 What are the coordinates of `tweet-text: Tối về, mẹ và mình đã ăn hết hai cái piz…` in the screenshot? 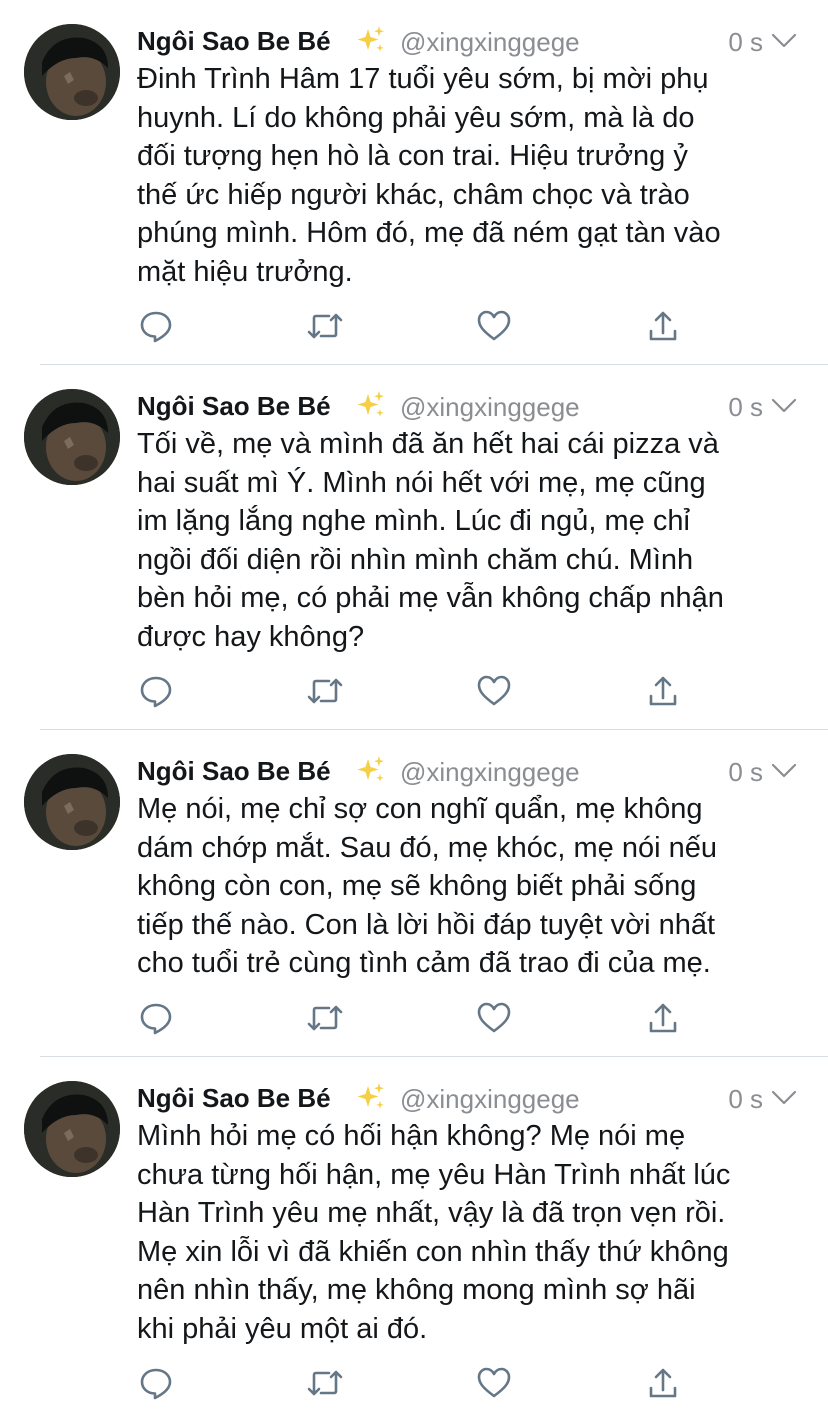 It's located at (430, 540).